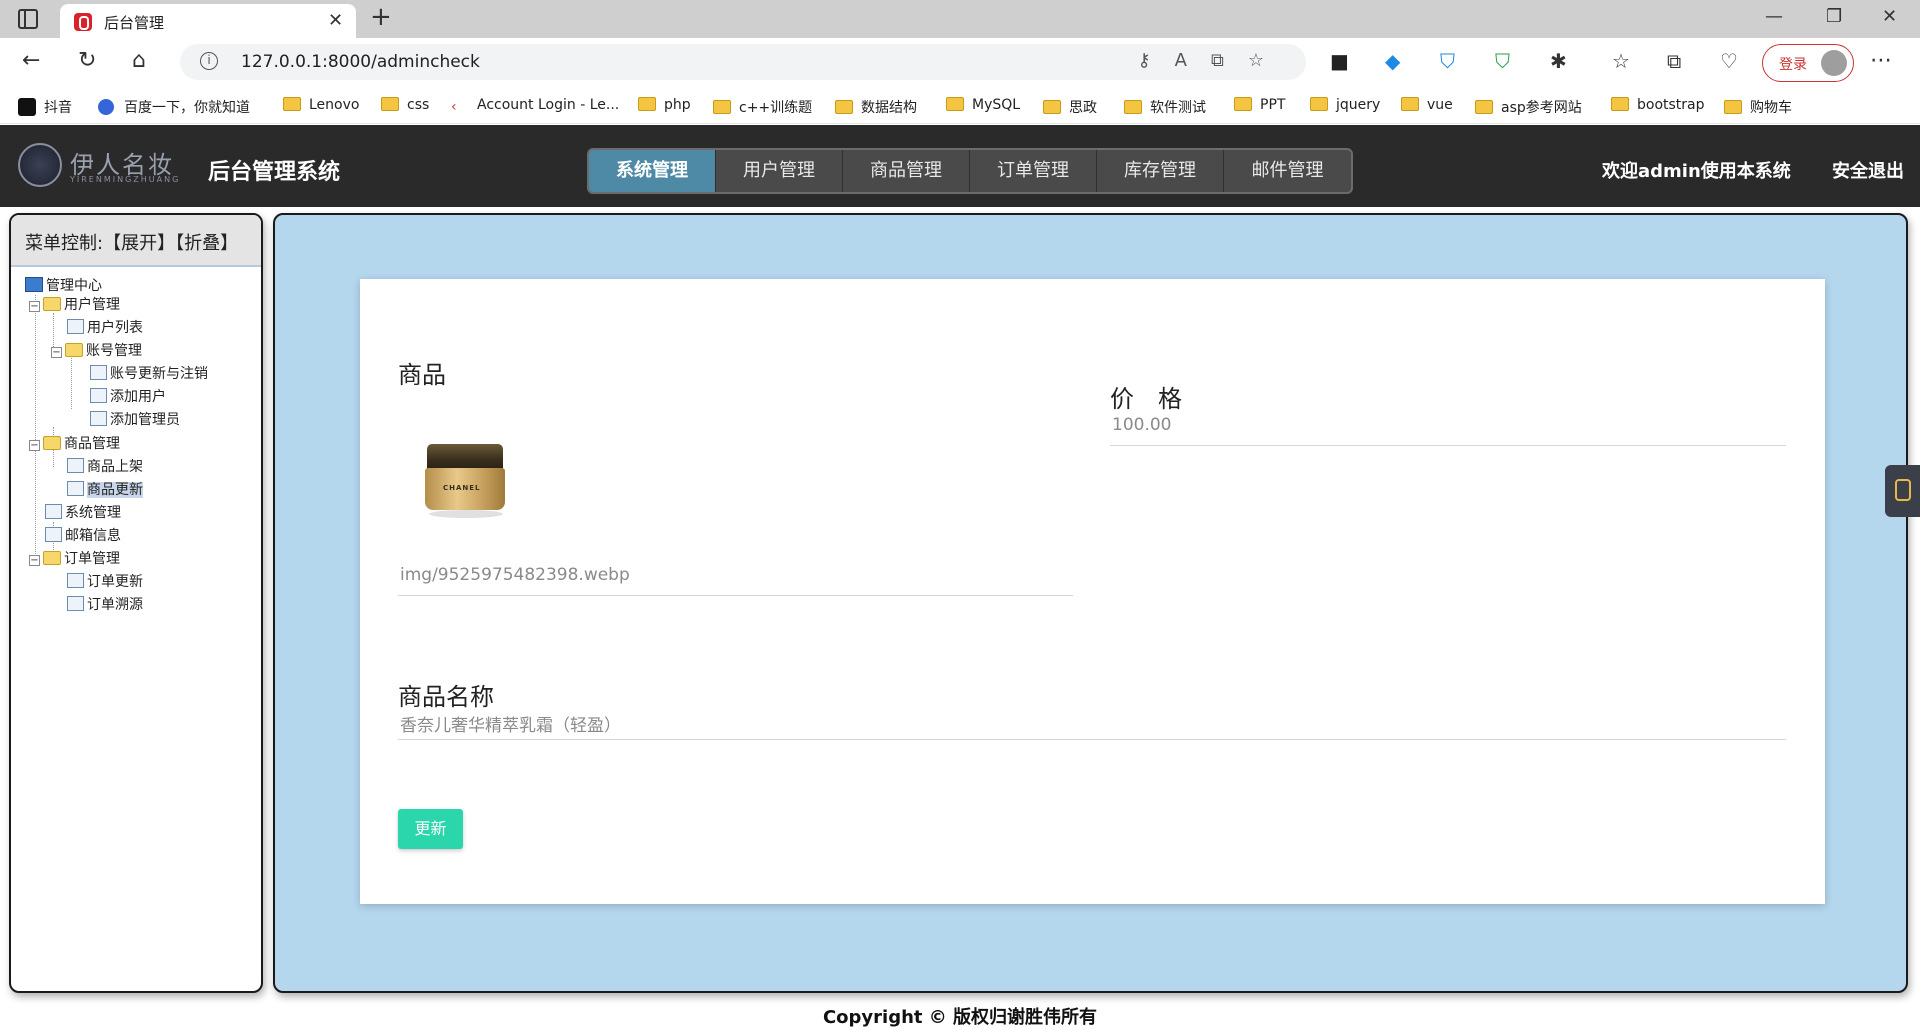 This screenshot has height=1030, width=1920. I want to click on tree-order-mgmt: − 订单管理, so click(74, 558).